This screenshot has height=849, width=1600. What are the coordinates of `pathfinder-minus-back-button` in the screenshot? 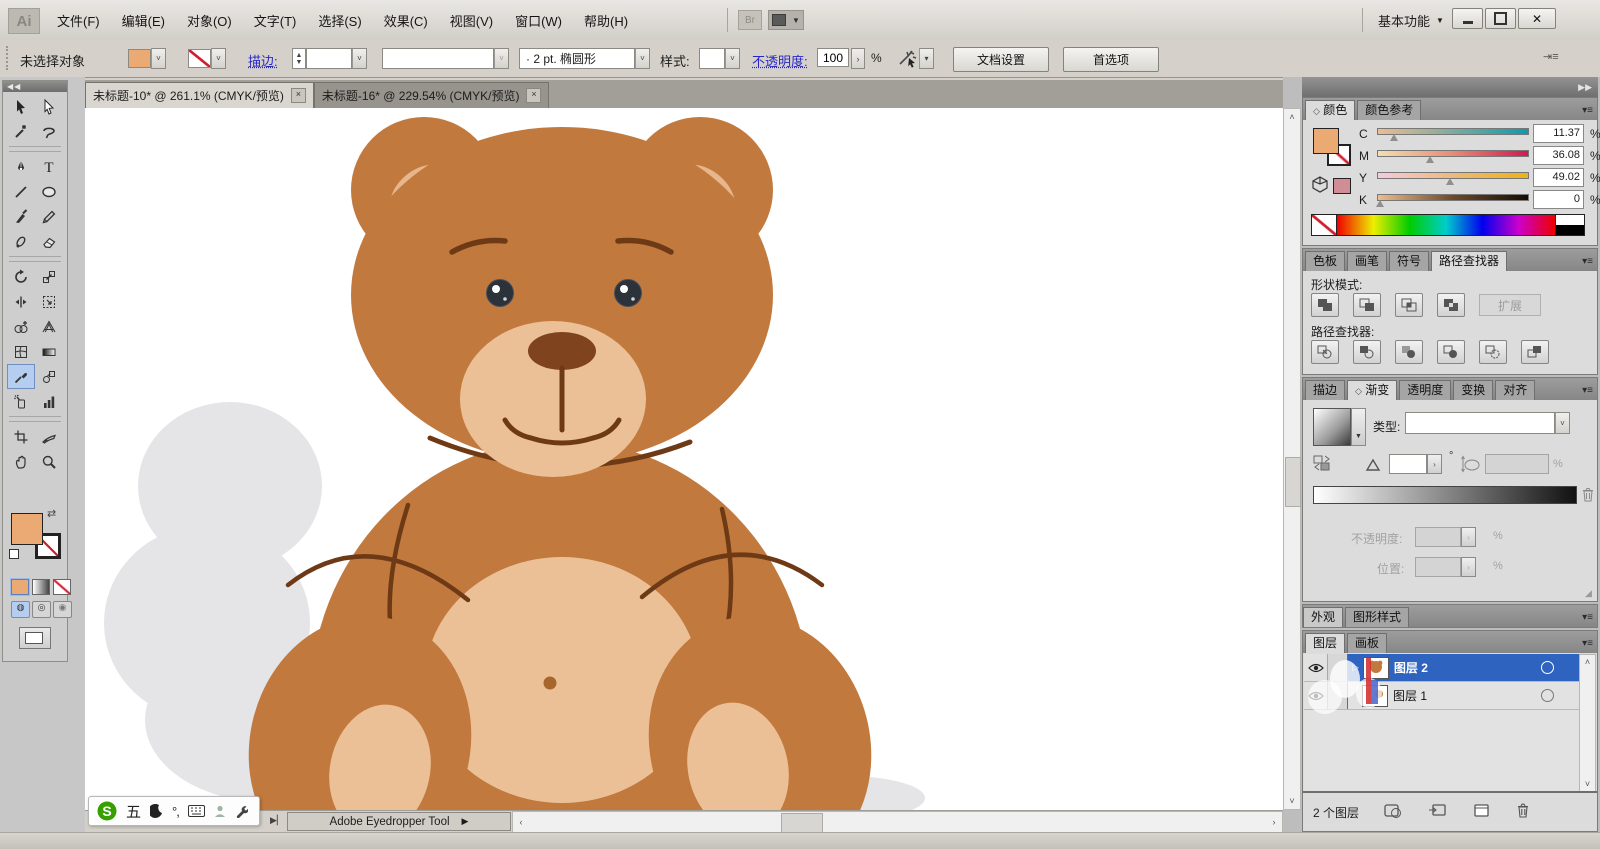 It's located at (1535, 352).